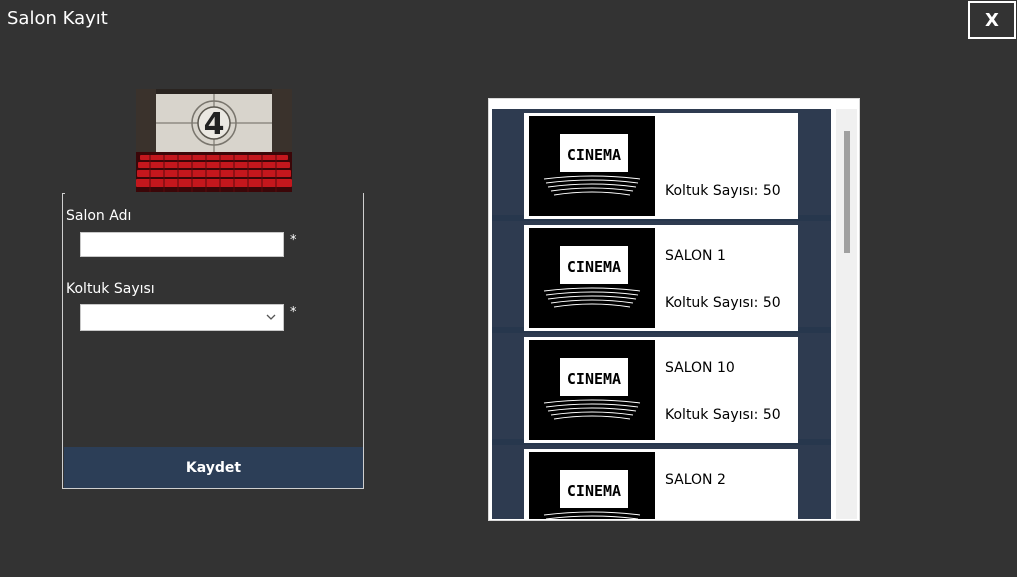 The image size is (1017, 577). I want to click on save-button: Kaydet, so click(213, 467).